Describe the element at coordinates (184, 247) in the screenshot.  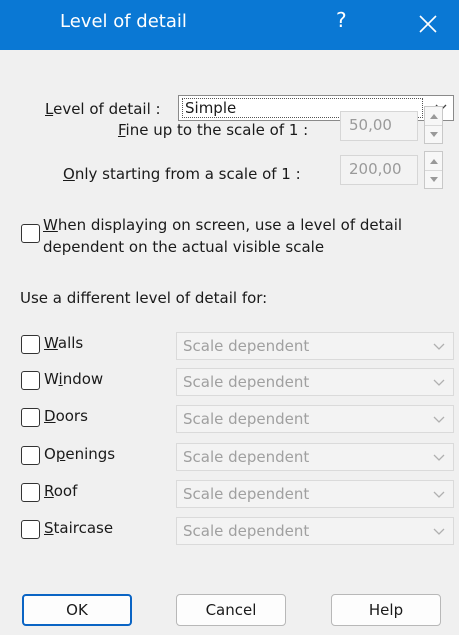
I see `screen-scale-label-line2: dependent on the actual visible scale` at that location.